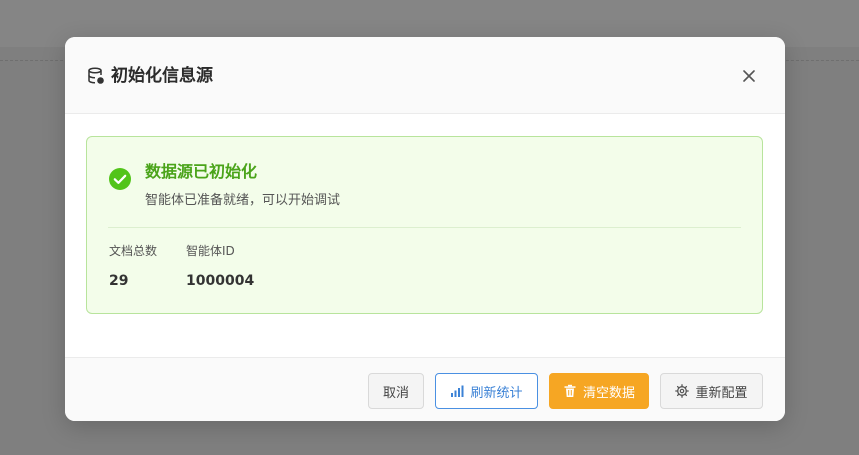 This screenshot has height=455, width=859. I want to click on stat-label: 智能体ID, so click(210, 251).